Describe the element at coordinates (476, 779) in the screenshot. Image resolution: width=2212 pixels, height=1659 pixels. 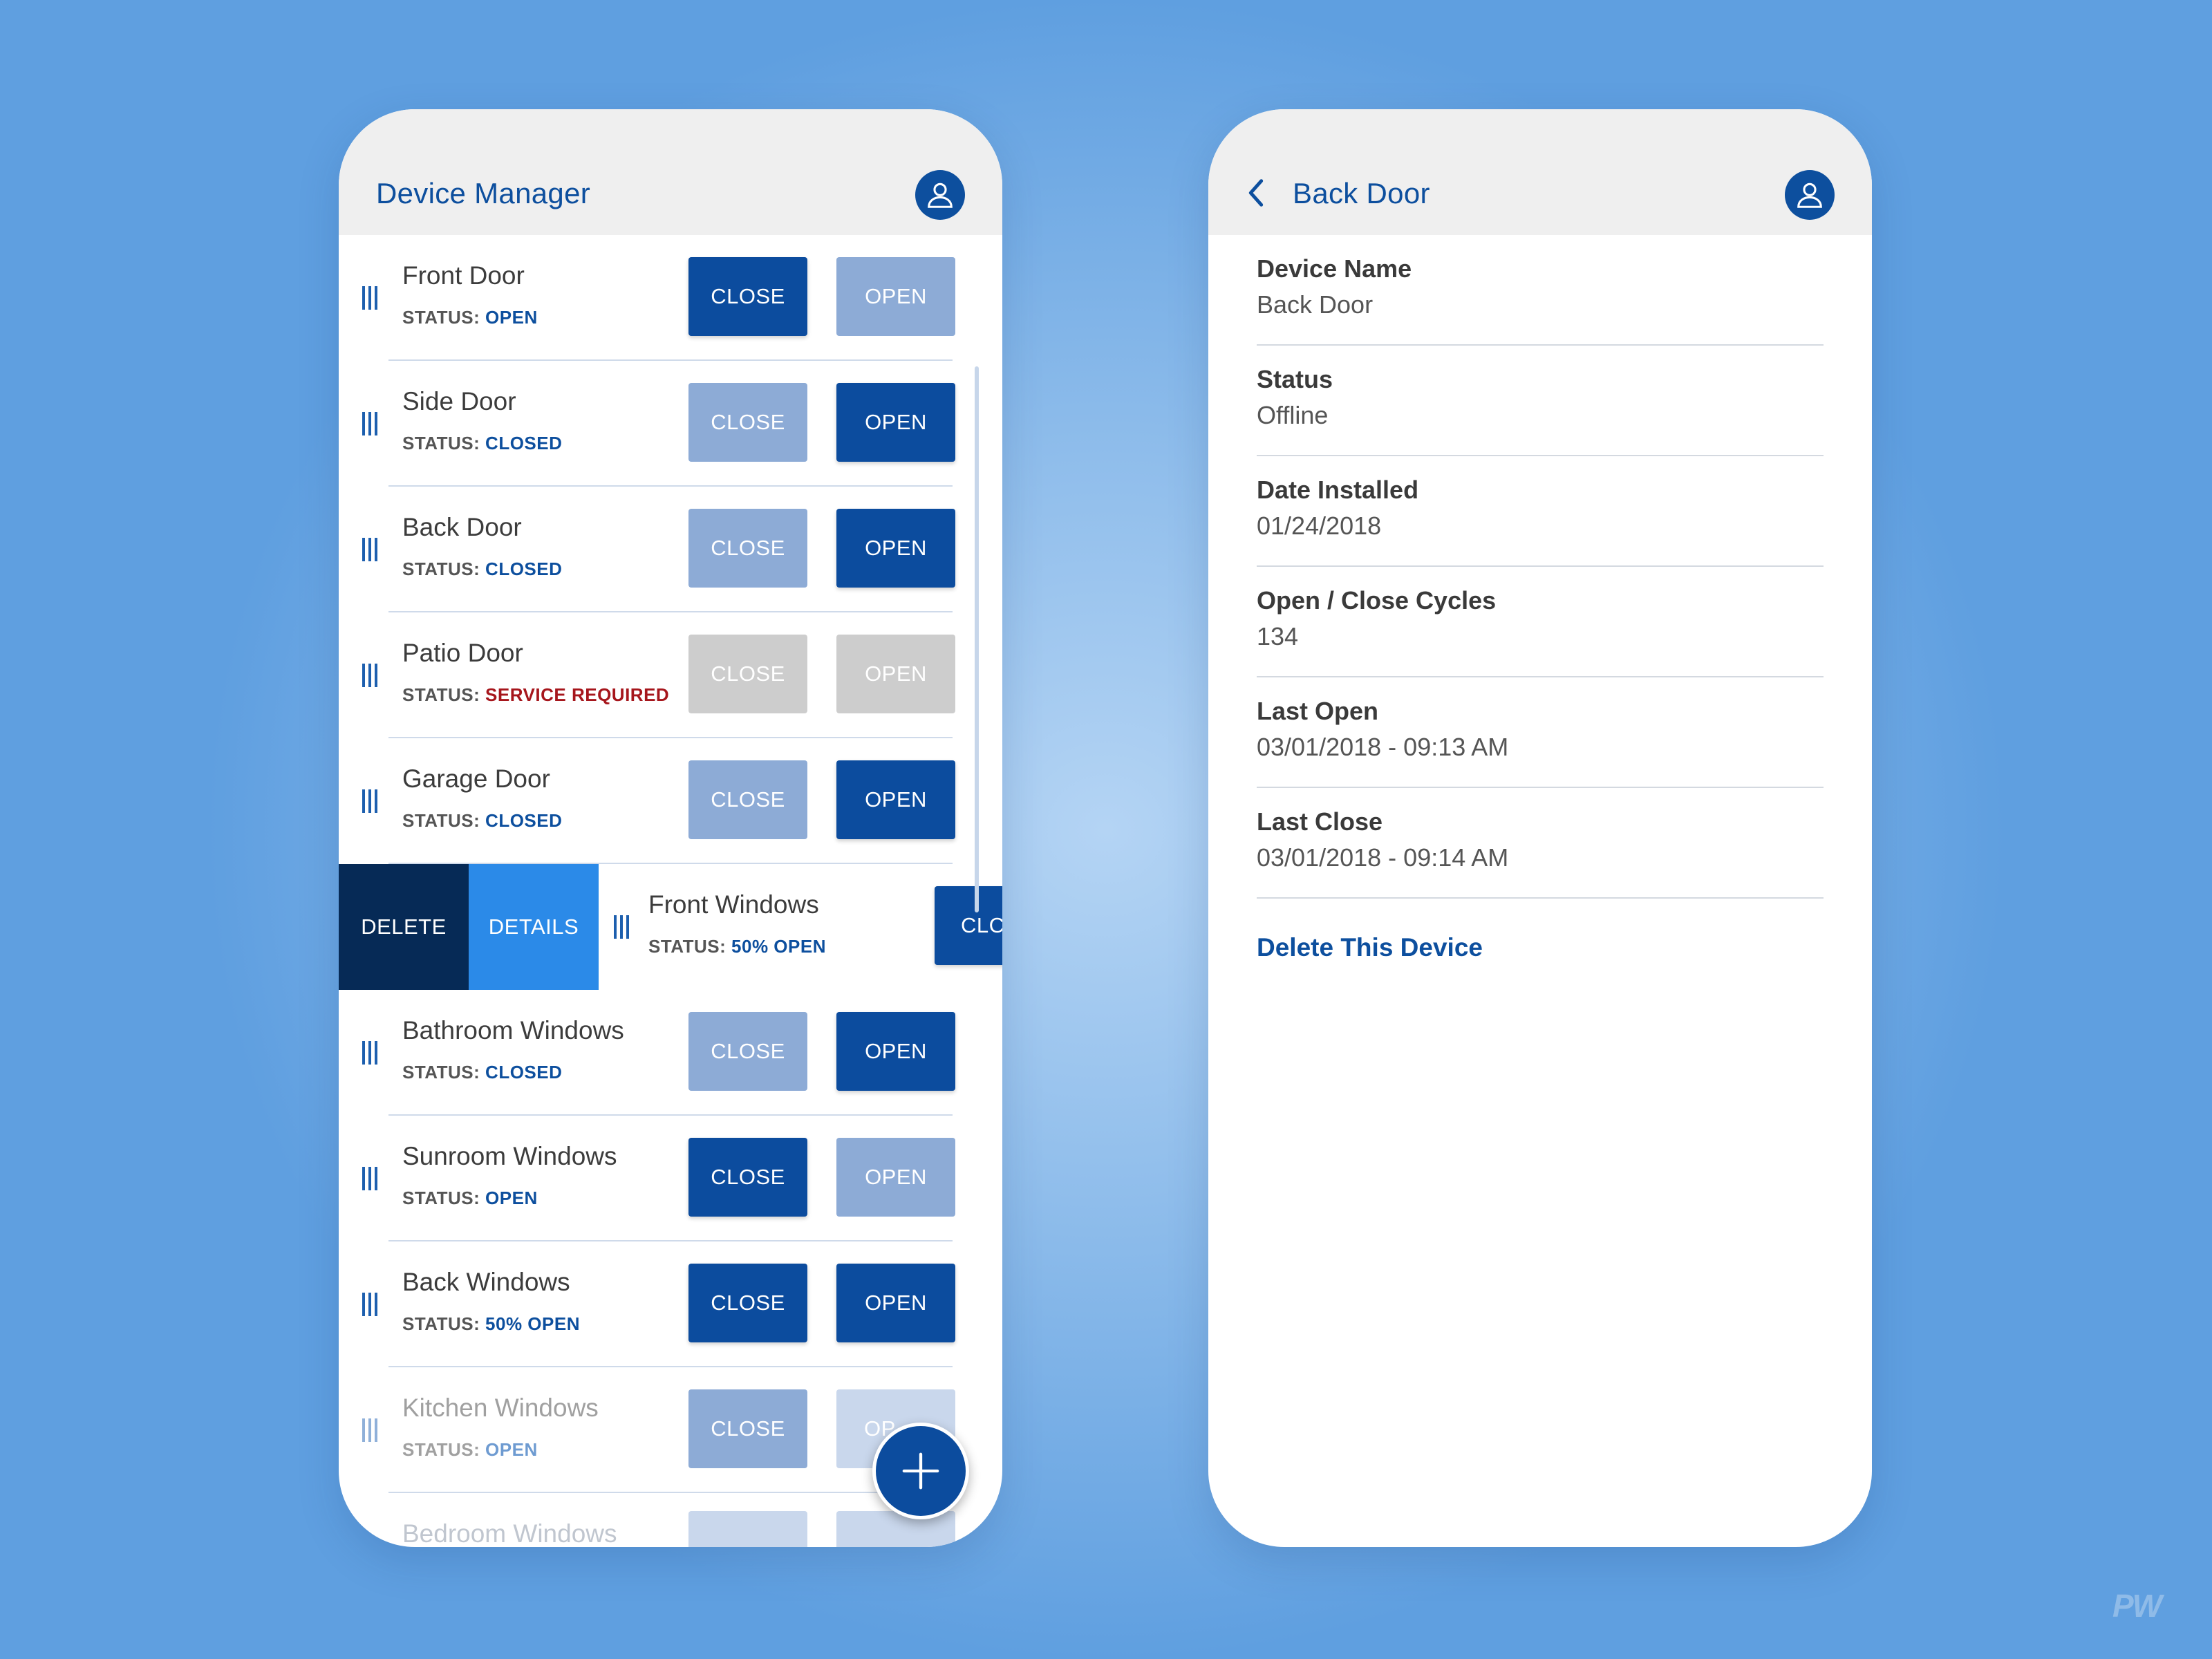
I see `device-name: Garage Door` at that location.